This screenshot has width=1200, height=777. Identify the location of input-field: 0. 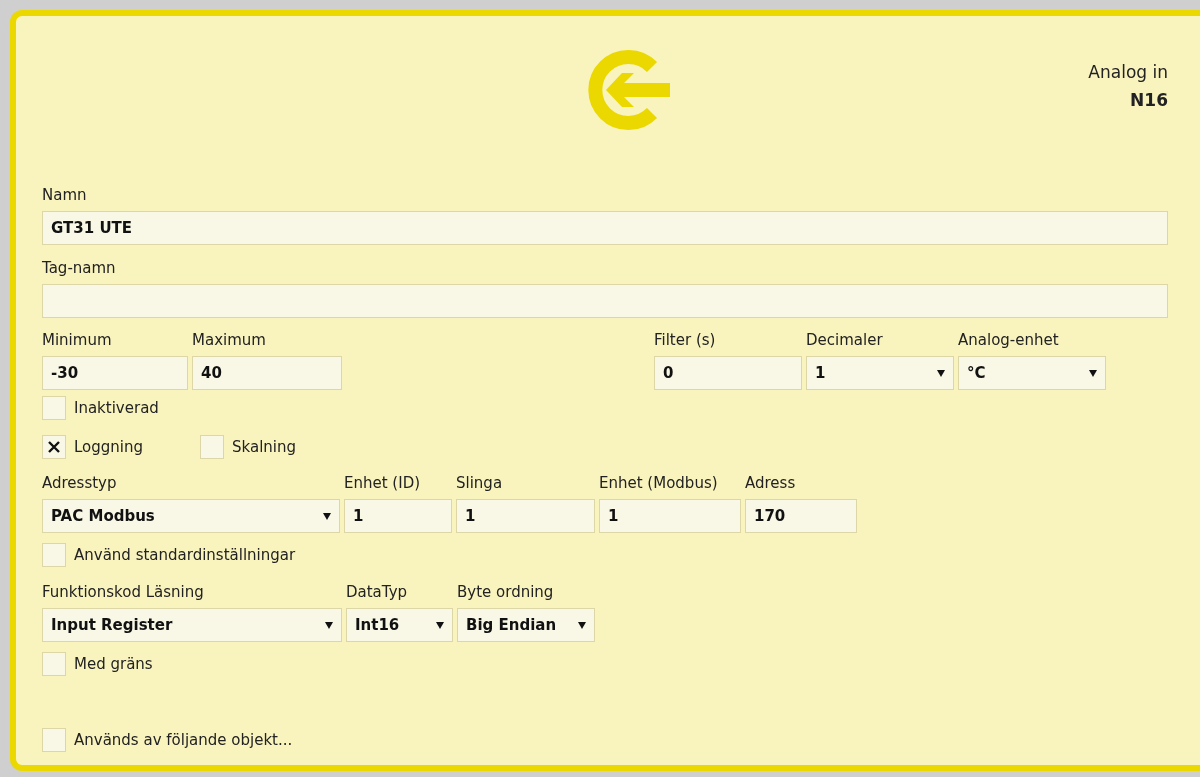
(728, 373).